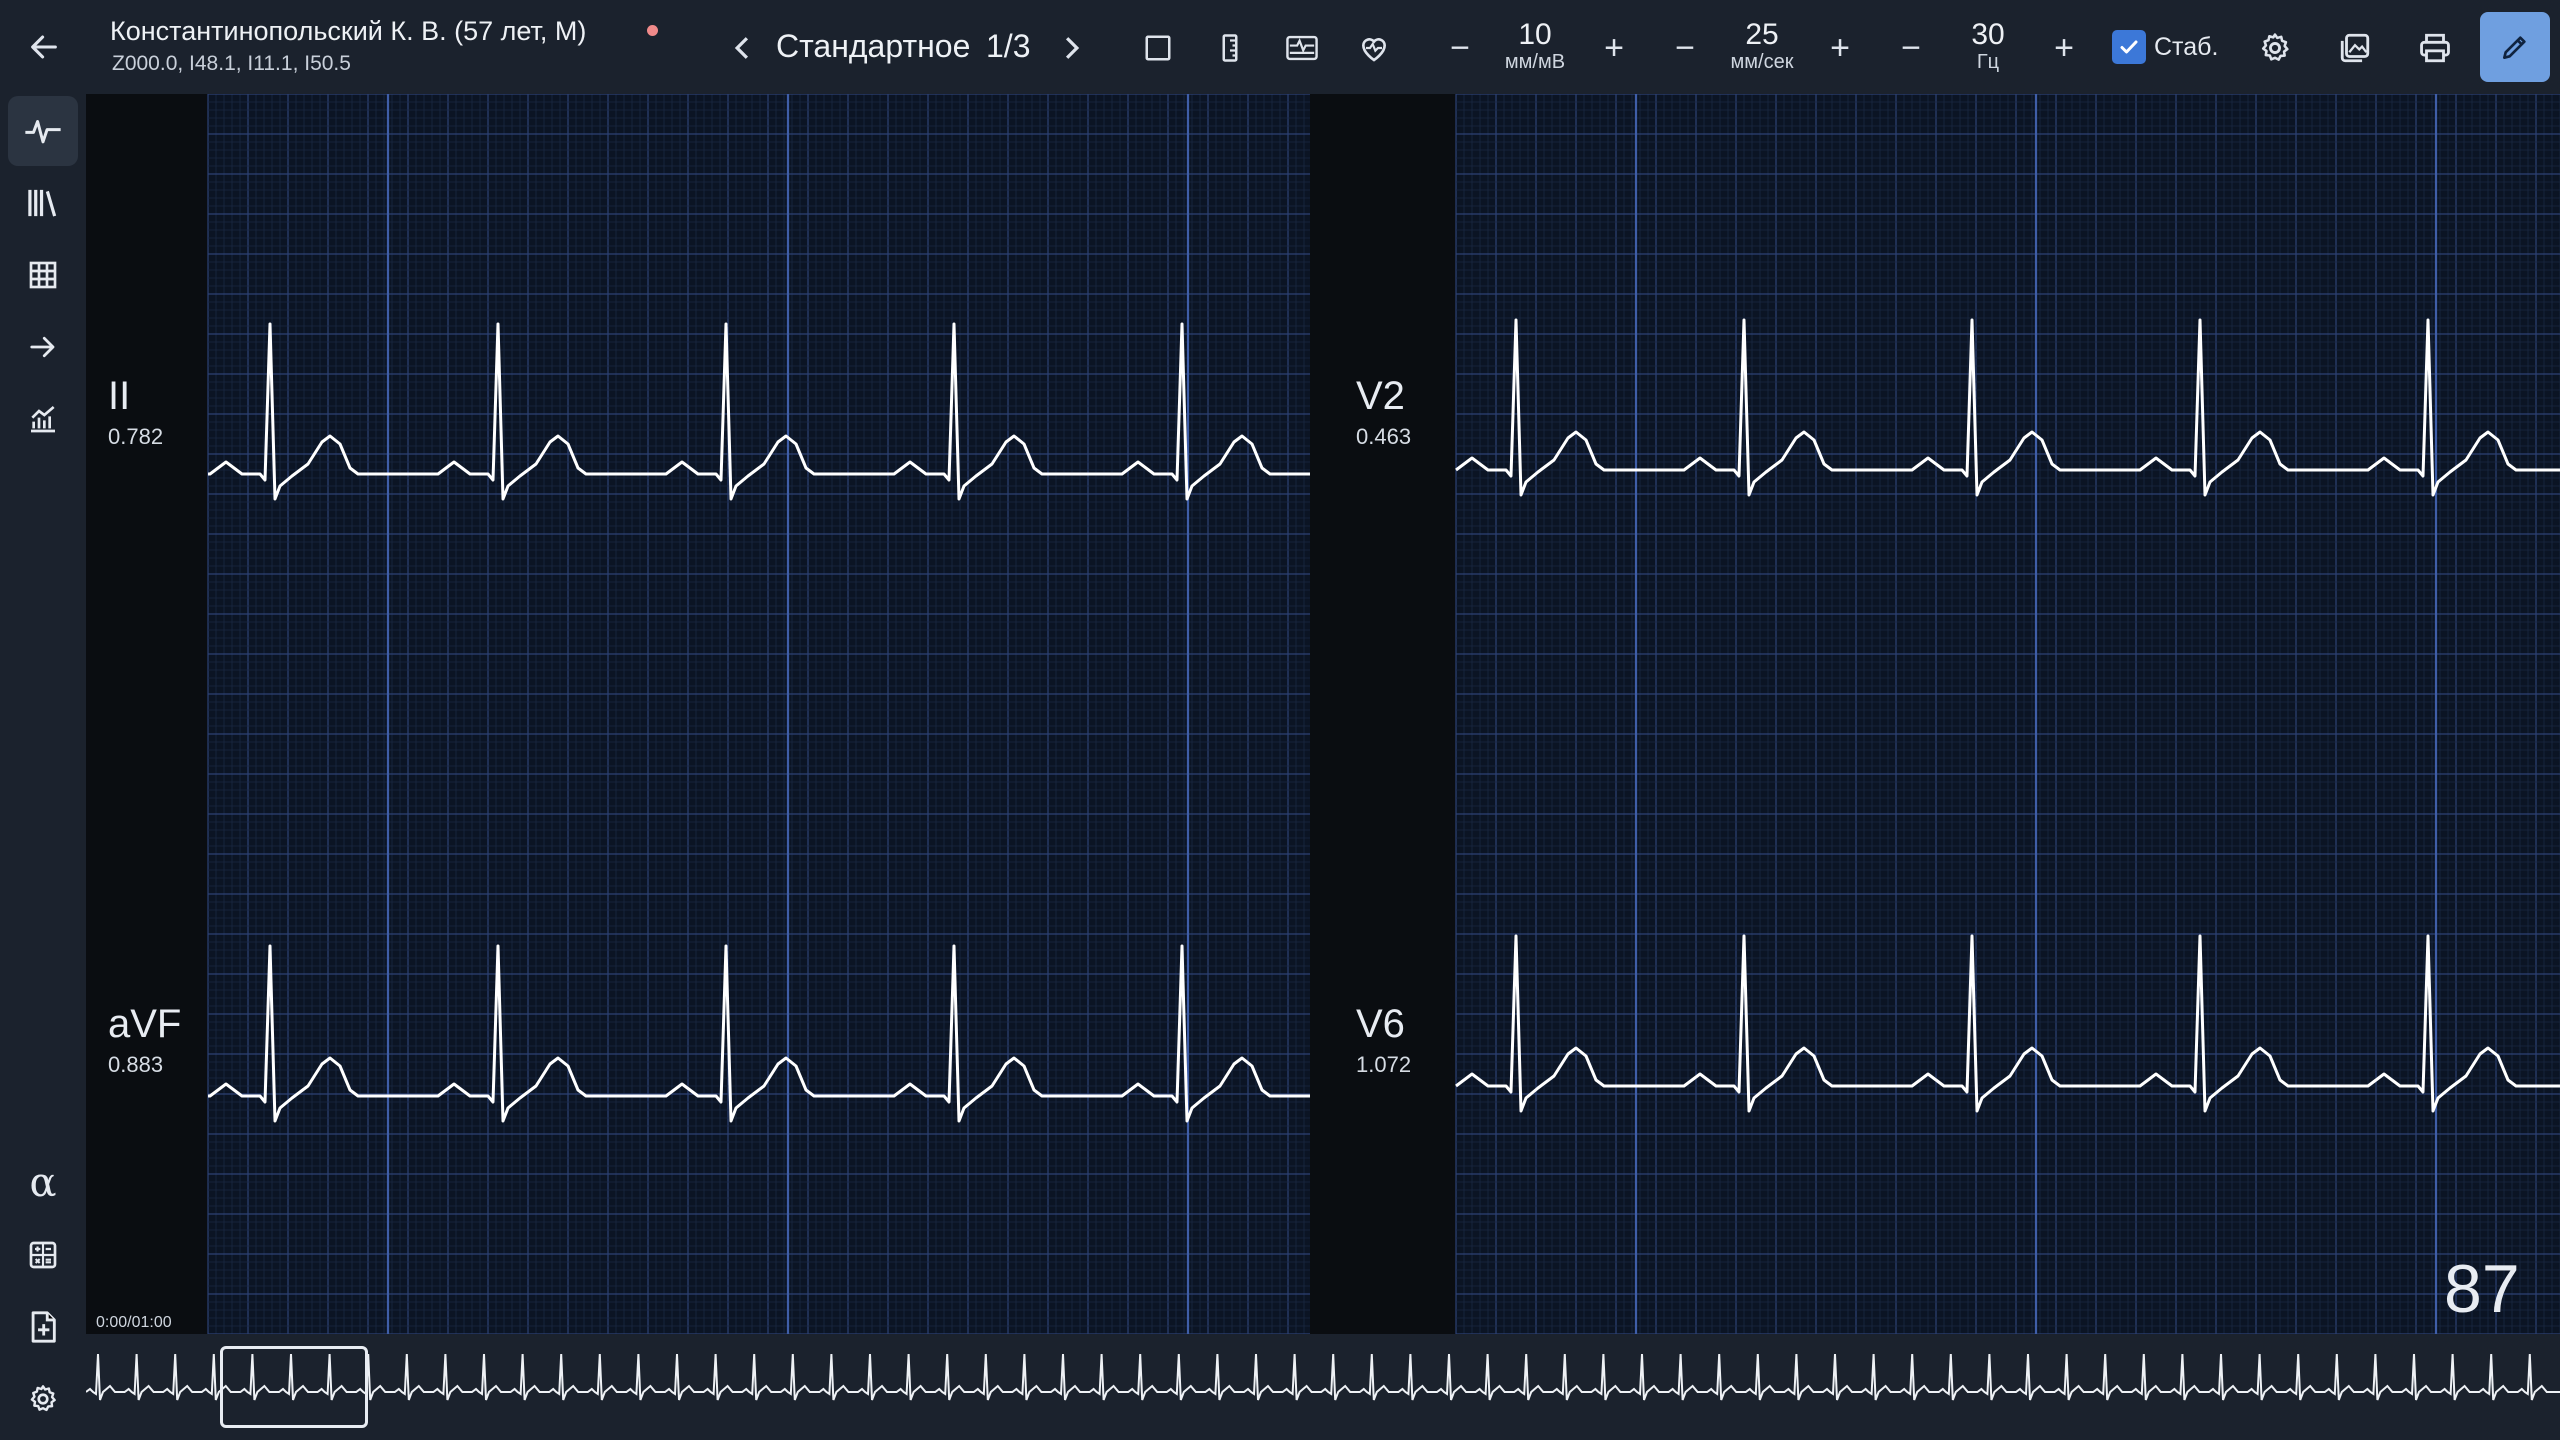 Image resolution: width=2560 pixels, height=1440 pixels. What do you see at coordinates (1988, 62) in the screenshot?
I see `filter-unit: Гц` at bounding box center [1988, 62].